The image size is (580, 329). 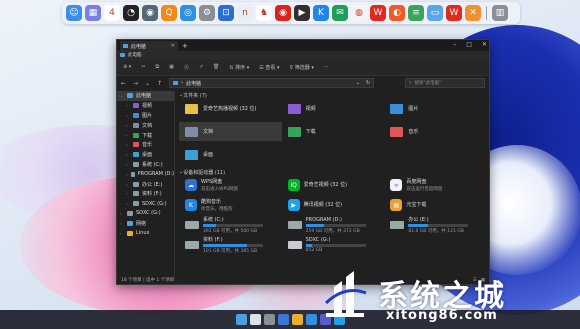 I want to click on devices-section-header: ⌄ 设备和驱动器 (11), so click(x=333, y=172).